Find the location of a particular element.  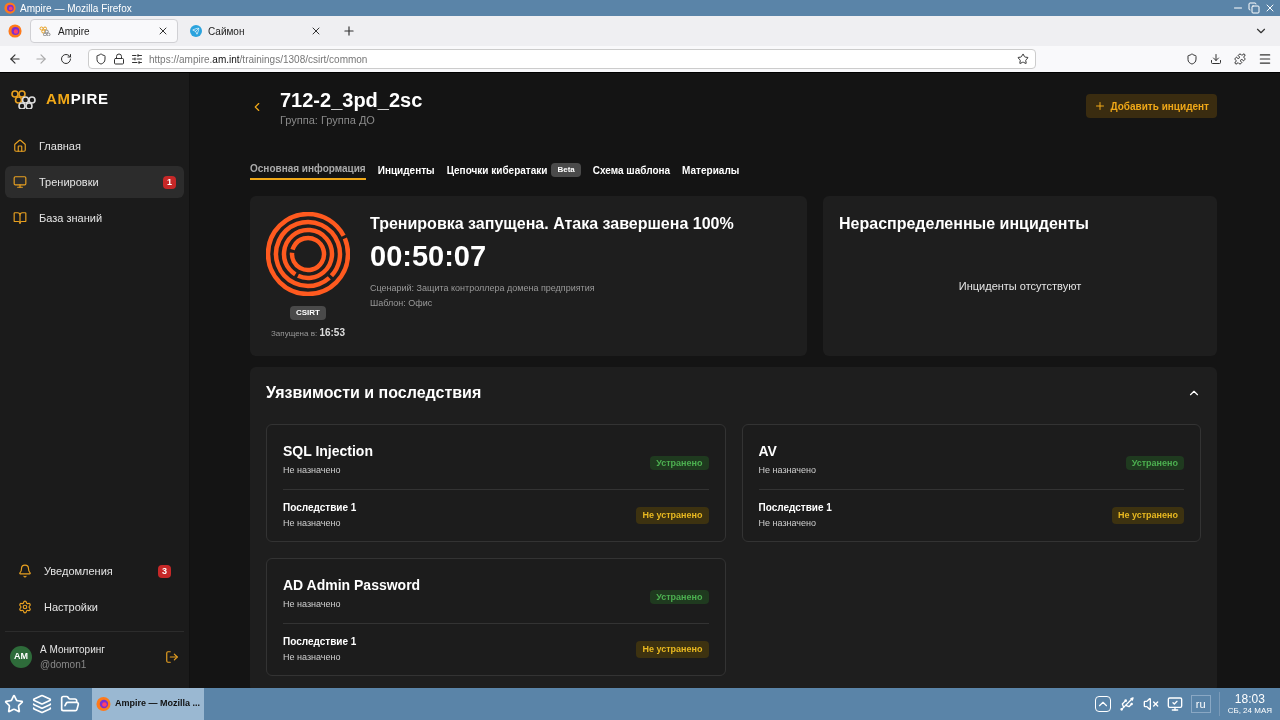

menu-icon is located at coordinates (1265, 59).